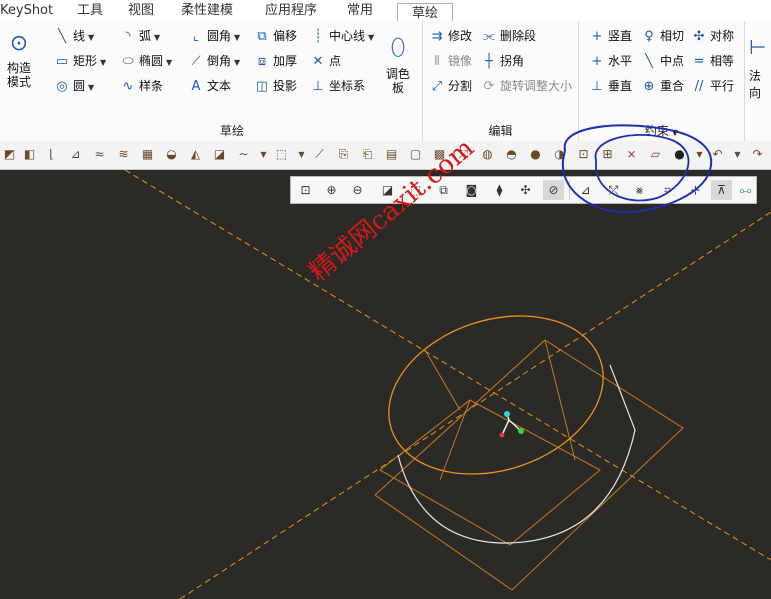 Image resolution: width=771 pixels, height=599 pixels. I want to click on render-sphere-icon: ●, so click(679, 154).